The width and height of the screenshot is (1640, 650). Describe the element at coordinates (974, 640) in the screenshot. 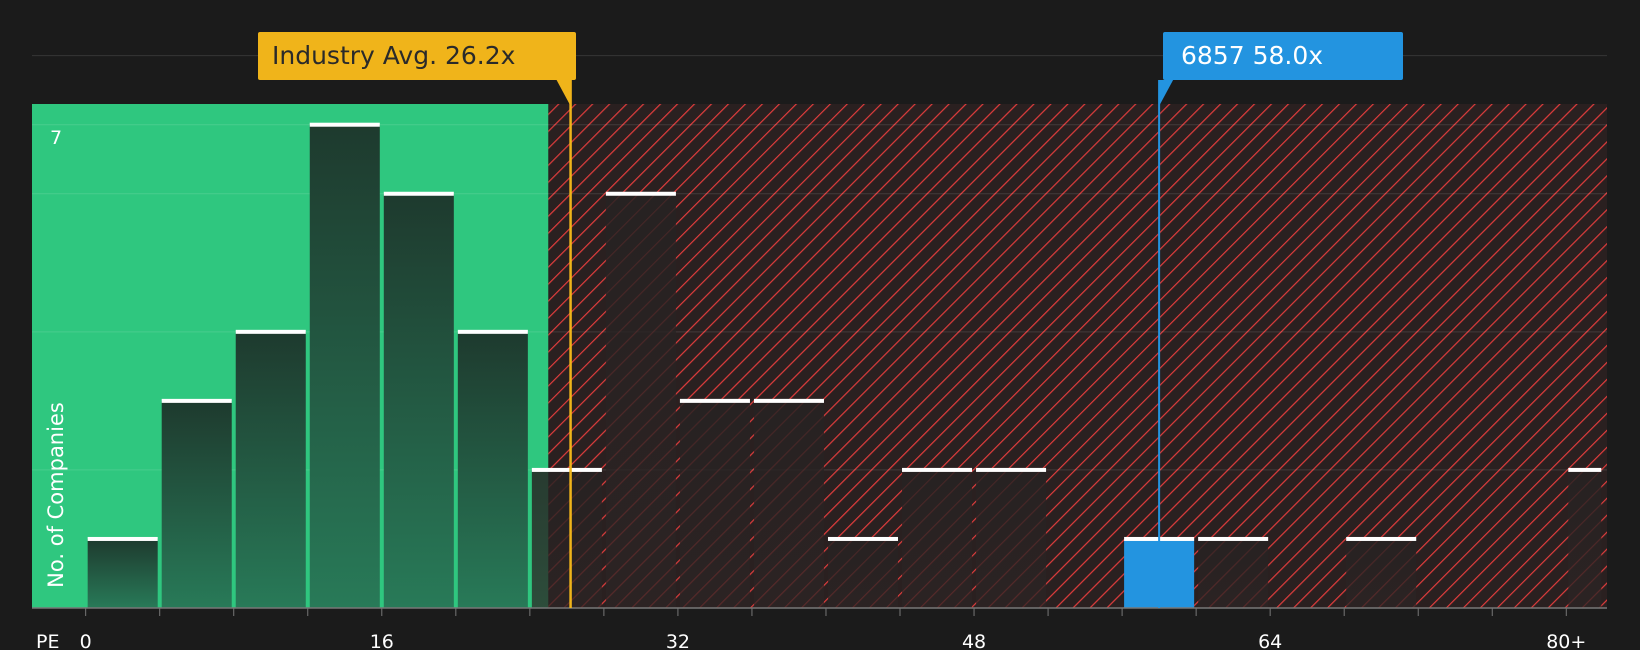

I see `x-tick-label: 48` at that location.